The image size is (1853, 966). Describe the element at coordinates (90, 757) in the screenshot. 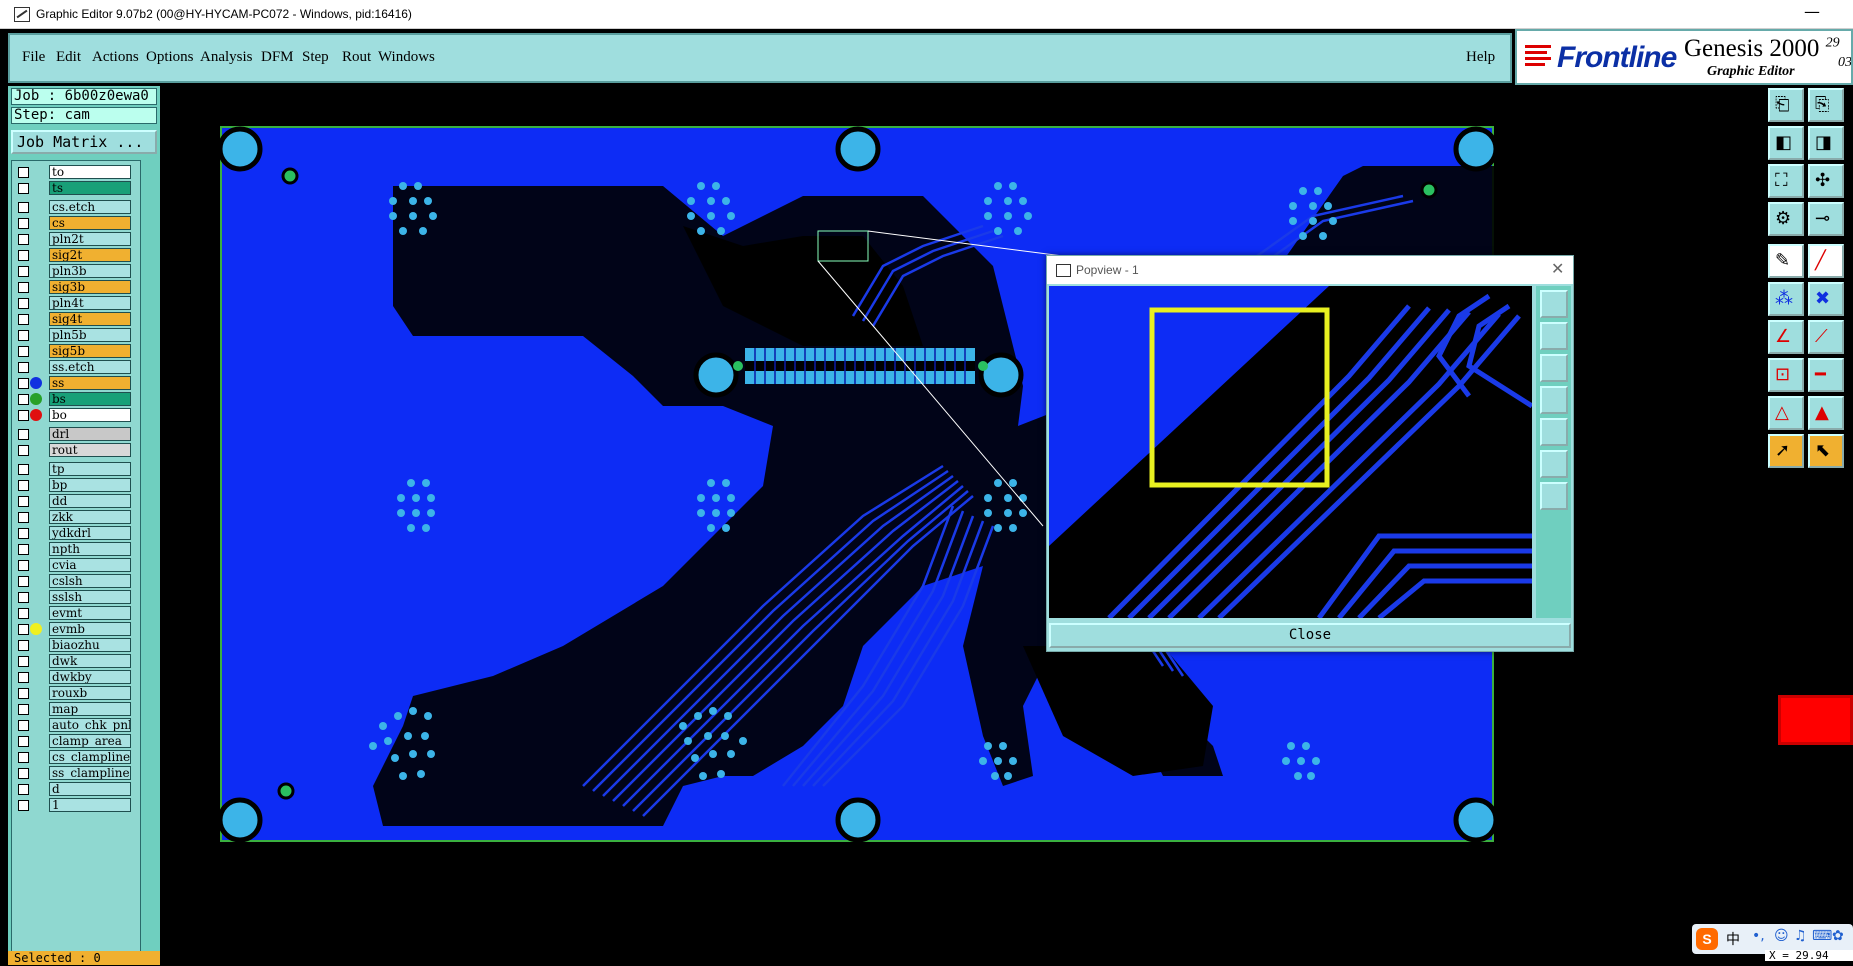

I see `layer-name: cs_clampline` at that location.